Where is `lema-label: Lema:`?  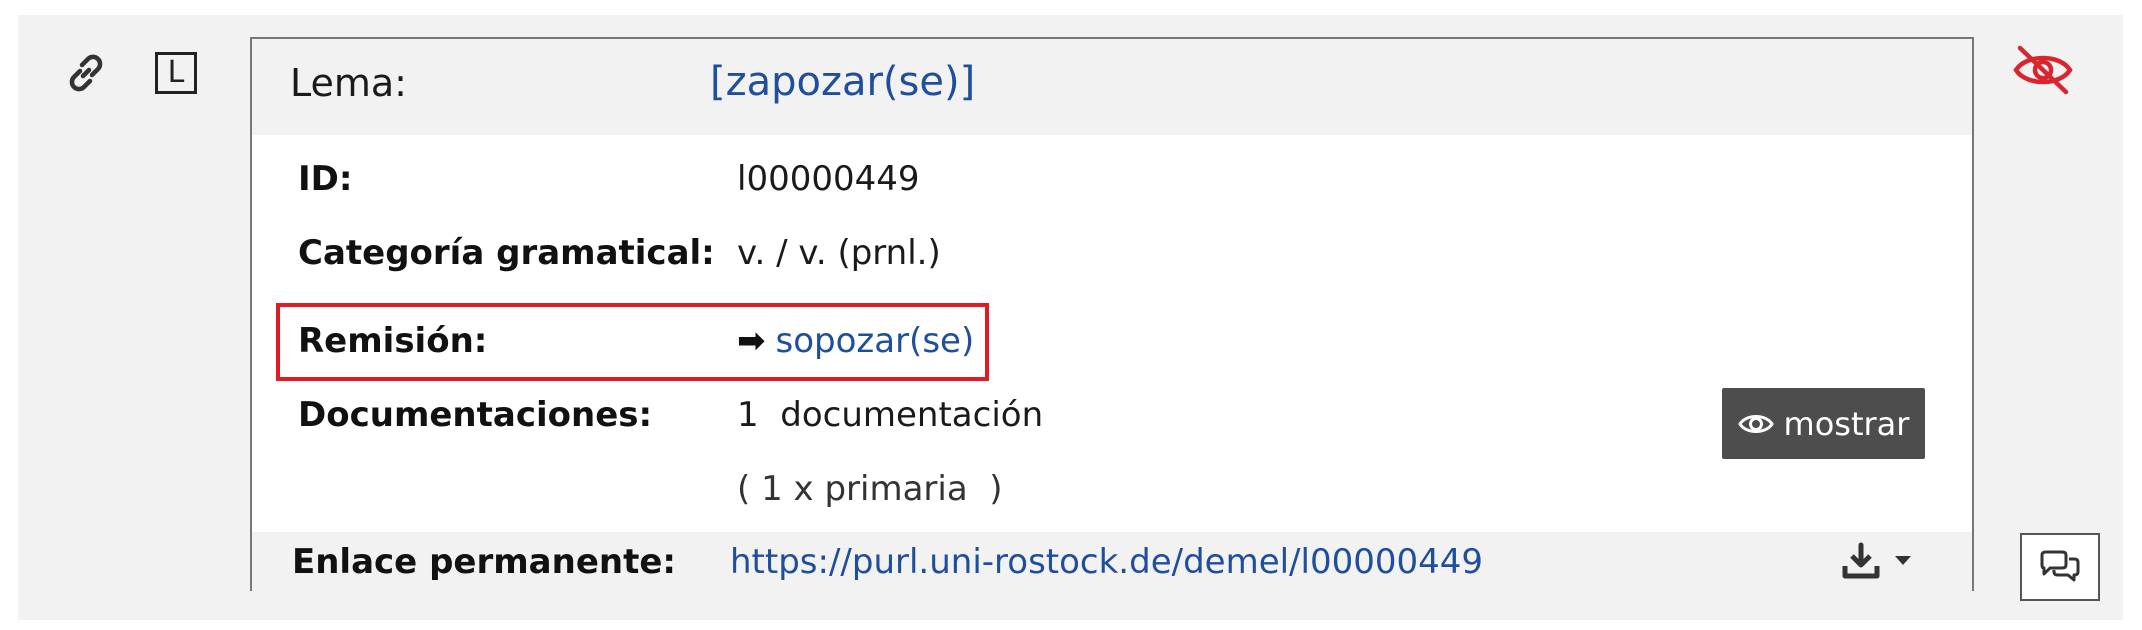
lema-label: Lema: is located at coordinates (348, 83).